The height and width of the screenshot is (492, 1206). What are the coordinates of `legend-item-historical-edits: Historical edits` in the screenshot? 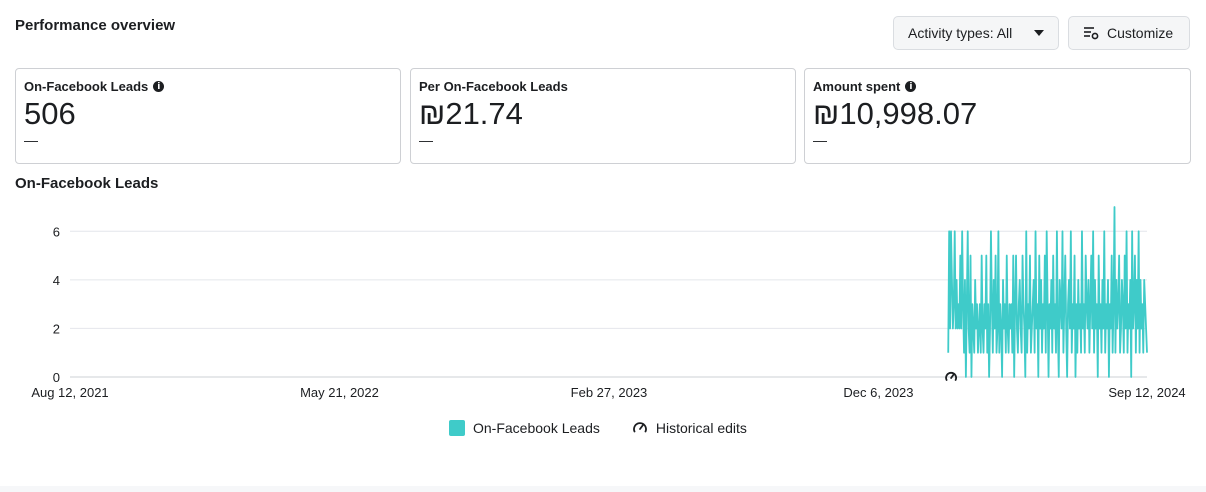 It's located at (689, 428).